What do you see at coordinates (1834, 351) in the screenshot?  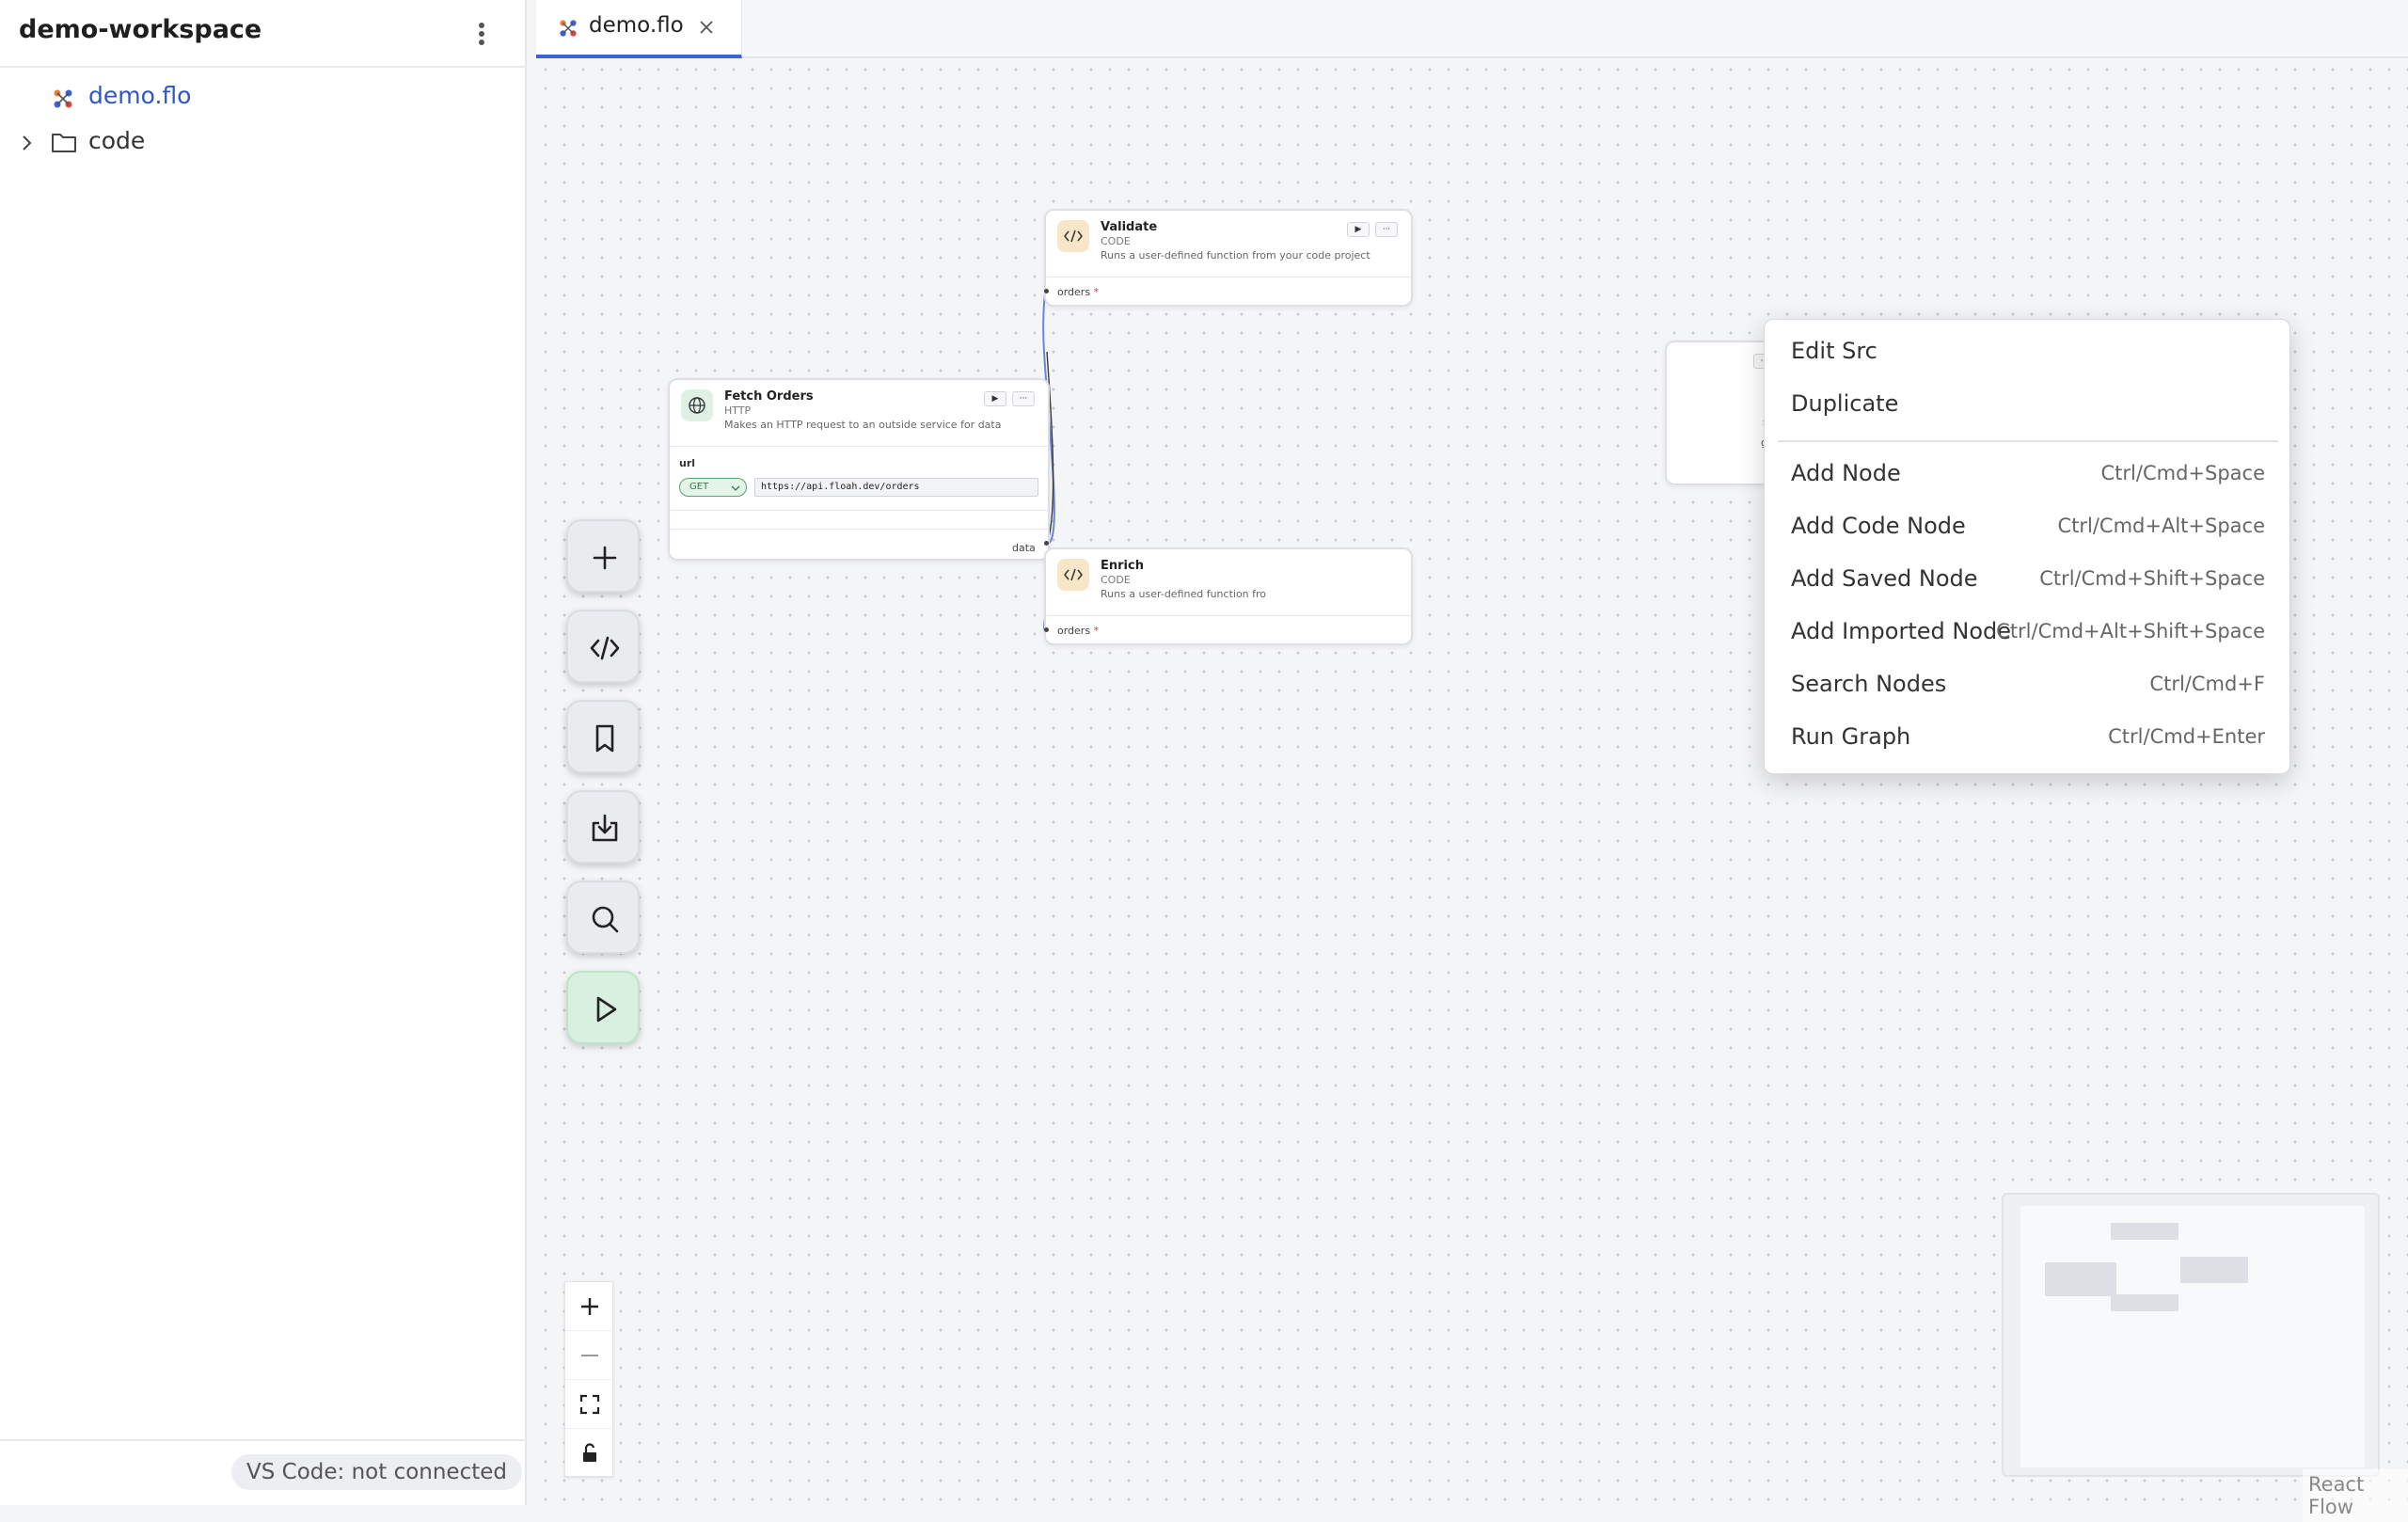 I see `menu-item-label: Edit Src` at bounding box center [1834, 351].